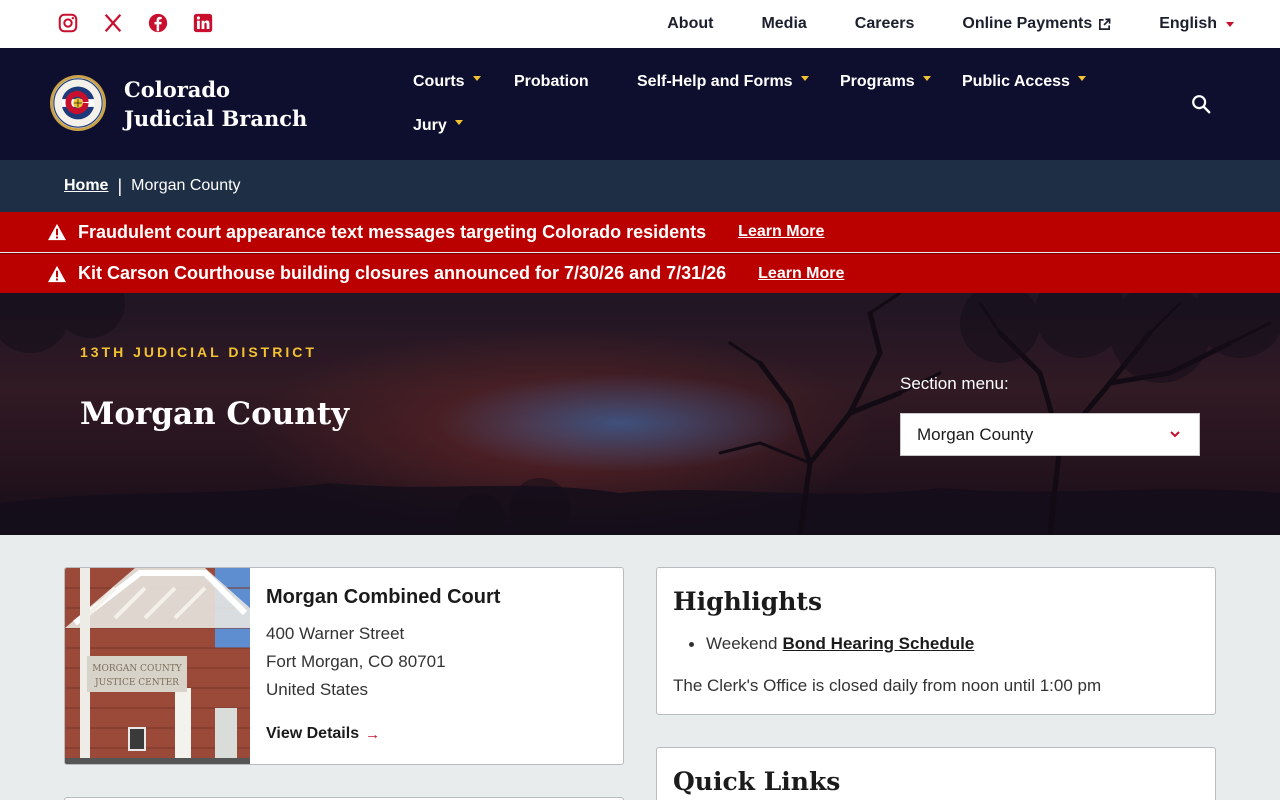 The height and width of the screenshot is (800, 1280). What do you see at coordinates (1188, 23) in the screenshot?
I see `language-label: English` at bounding box center [1188, 23].